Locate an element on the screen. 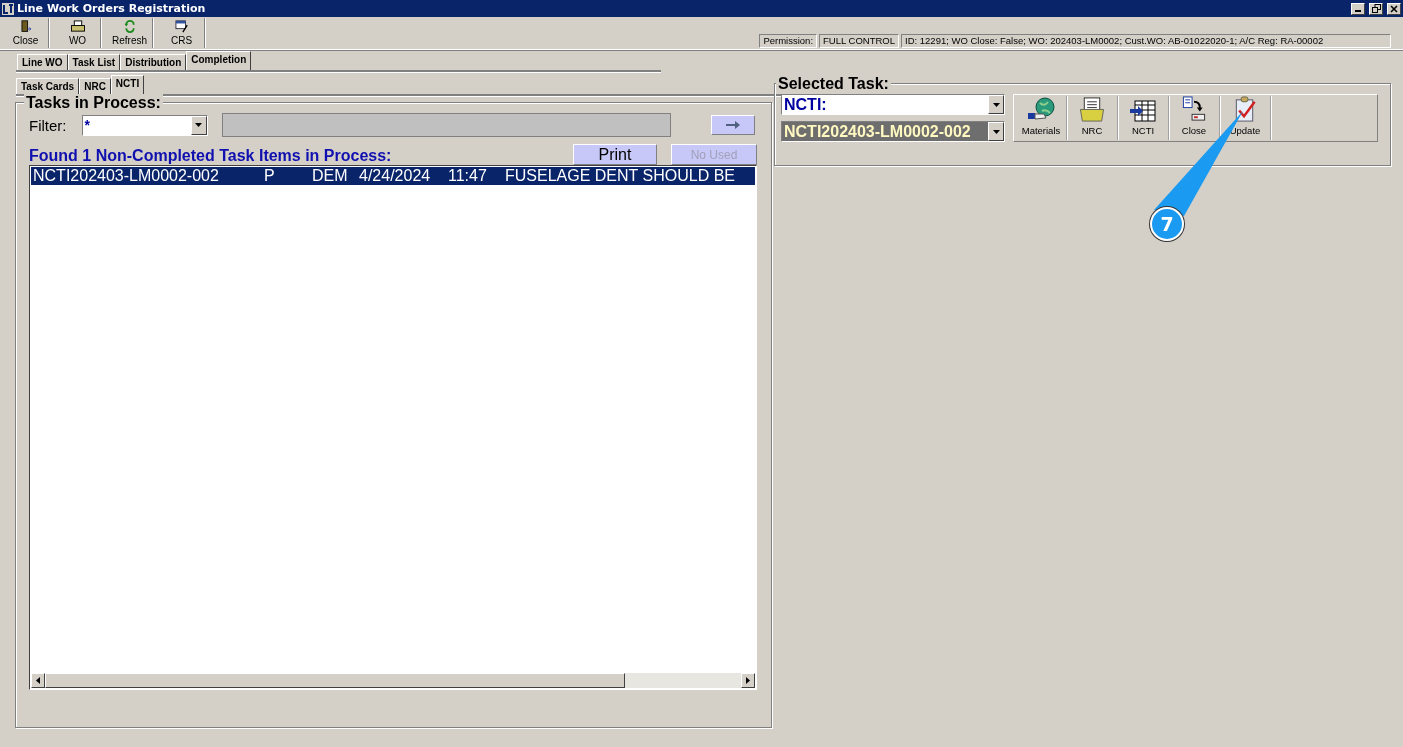  toolbar-button: Close is located at coordinates (26, 33).